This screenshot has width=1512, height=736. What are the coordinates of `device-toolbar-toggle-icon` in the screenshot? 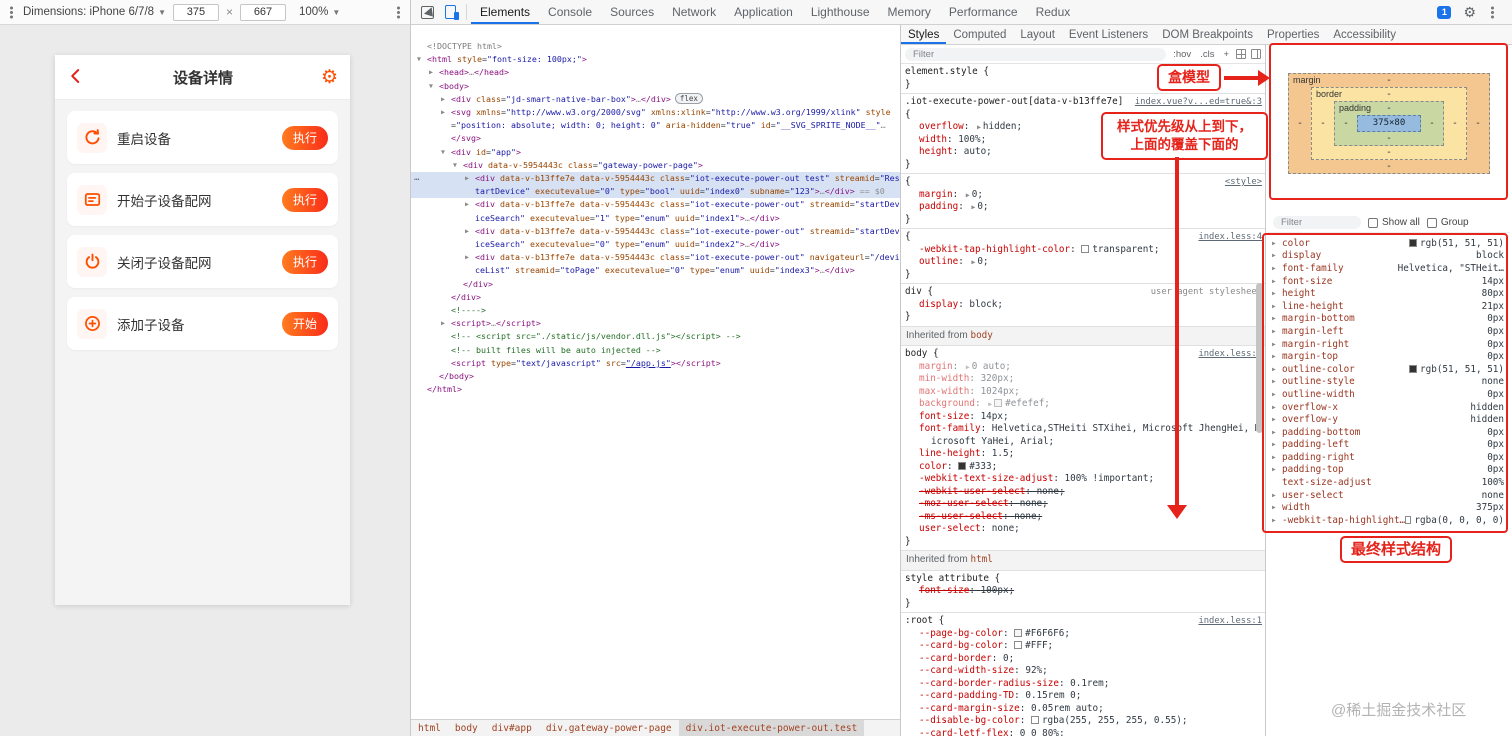 It's located at (452, 12).